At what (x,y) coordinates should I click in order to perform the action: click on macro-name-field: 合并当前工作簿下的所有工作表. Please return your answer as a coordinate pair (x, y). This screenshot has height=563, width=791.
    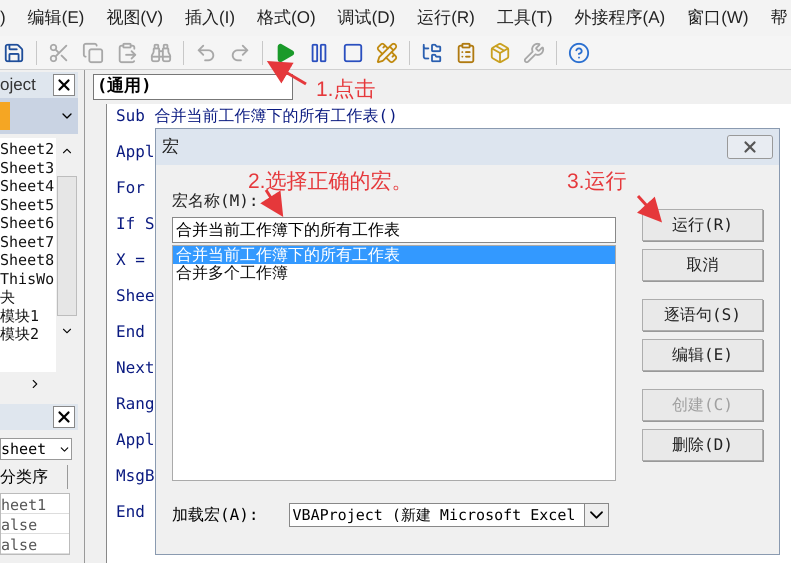
    Looking at the image, I should click on (394, 230).